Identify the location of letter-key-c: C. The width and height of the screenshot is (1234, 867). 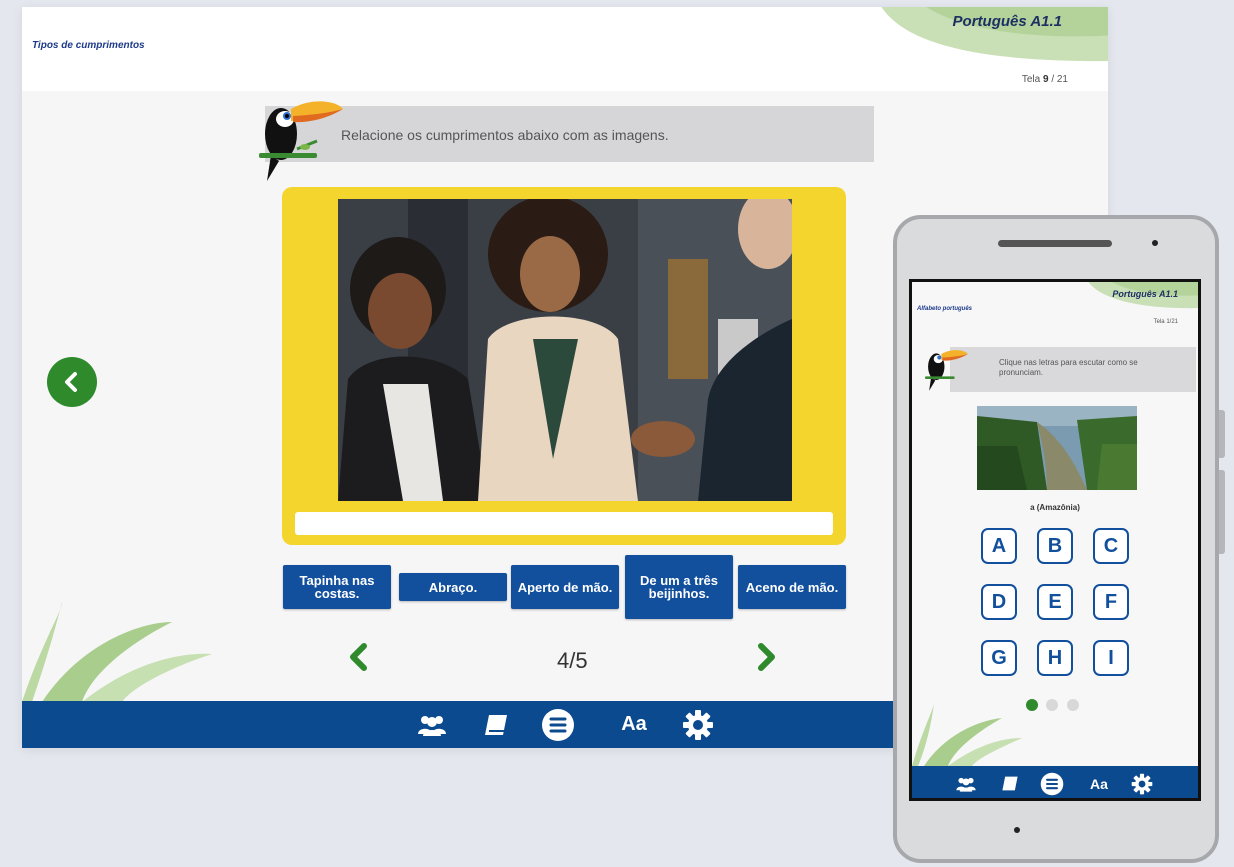
(1111, 546).